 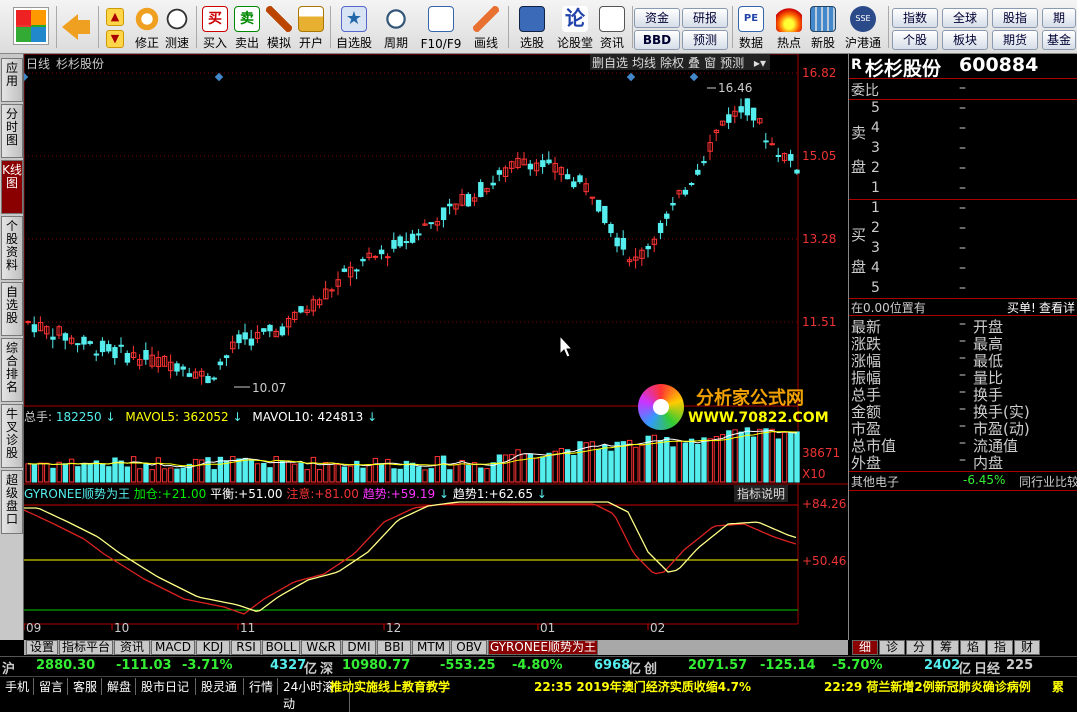 What do you see at coordinates (575, 27) in the screenshot?
I see `forum-button: 论论股堂` at bounding box center [575, 27].